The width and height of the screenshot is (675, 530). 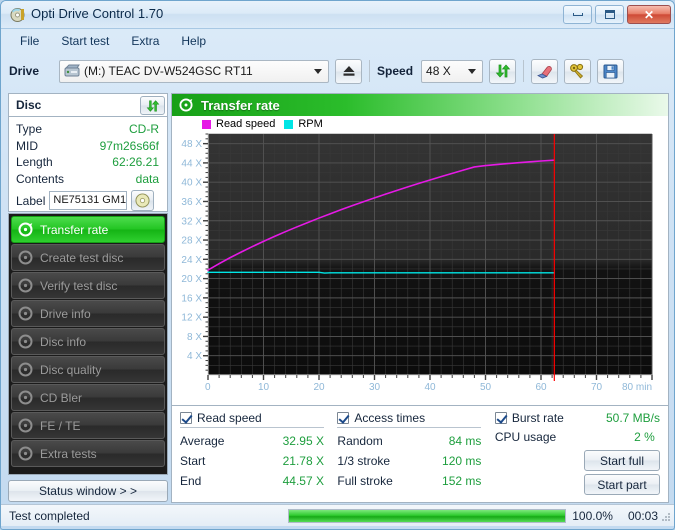 I want to click on disc-type-value: CD-R, so click(x=144, y=129).